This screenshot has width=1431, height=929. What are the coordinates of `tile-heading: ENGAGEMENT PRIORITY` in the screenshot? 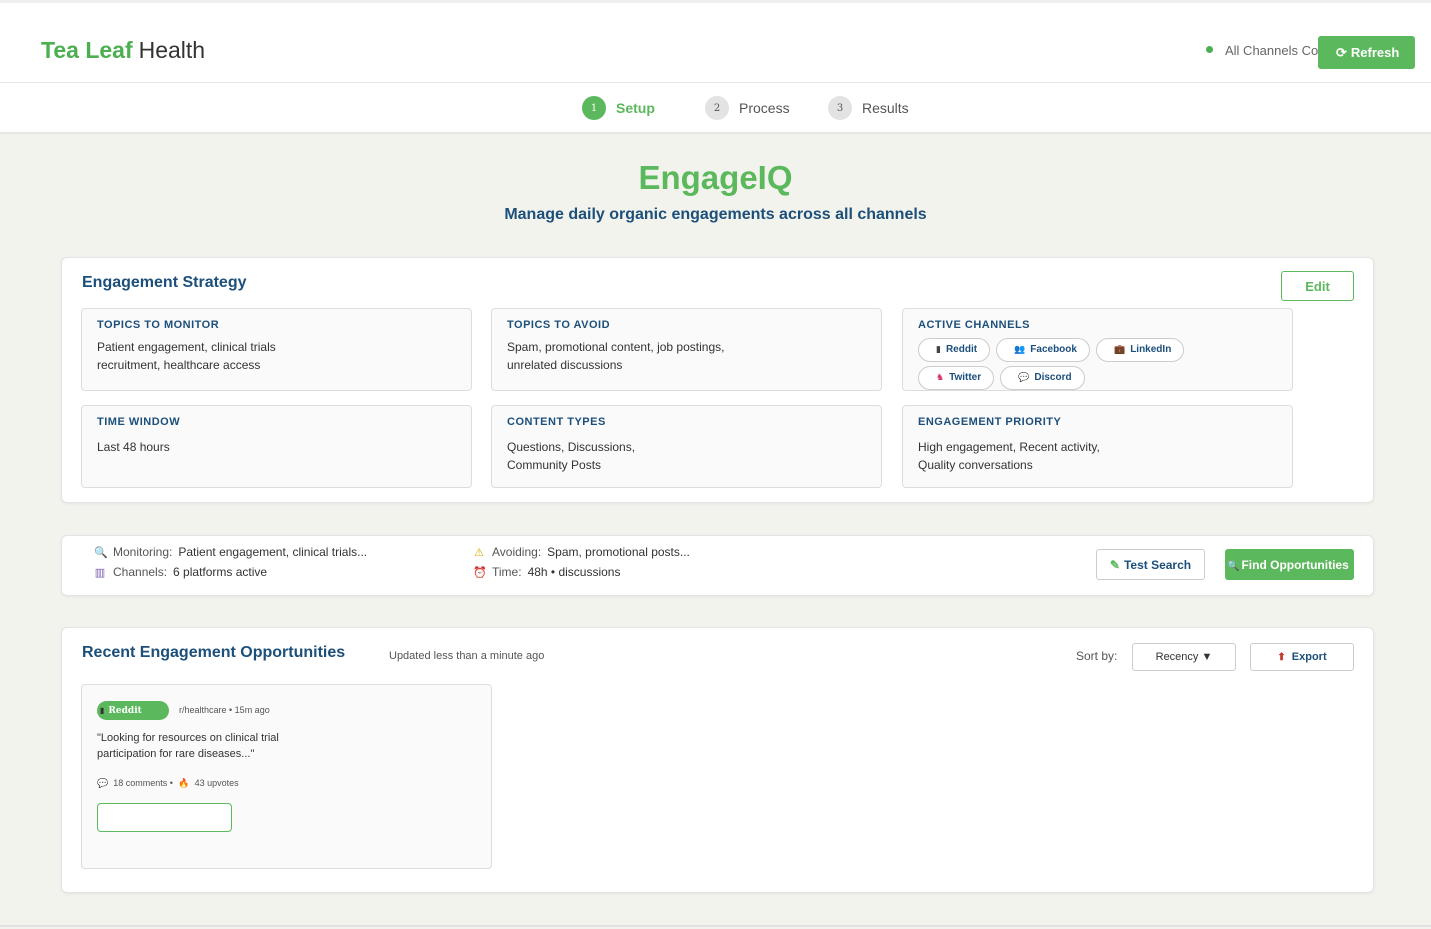 It's located at (990, 422).